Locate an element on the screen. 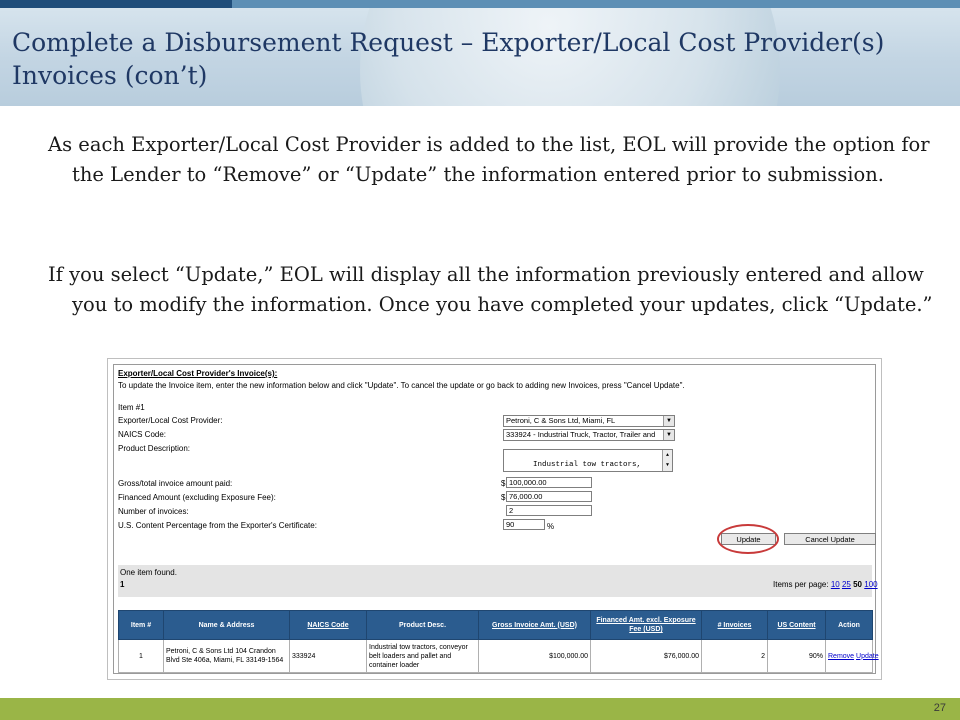 Image resolution: width=960 pixels, height=720 pixels. gross-amount-input: 100,000.00 is located at coordinates (549, 482).